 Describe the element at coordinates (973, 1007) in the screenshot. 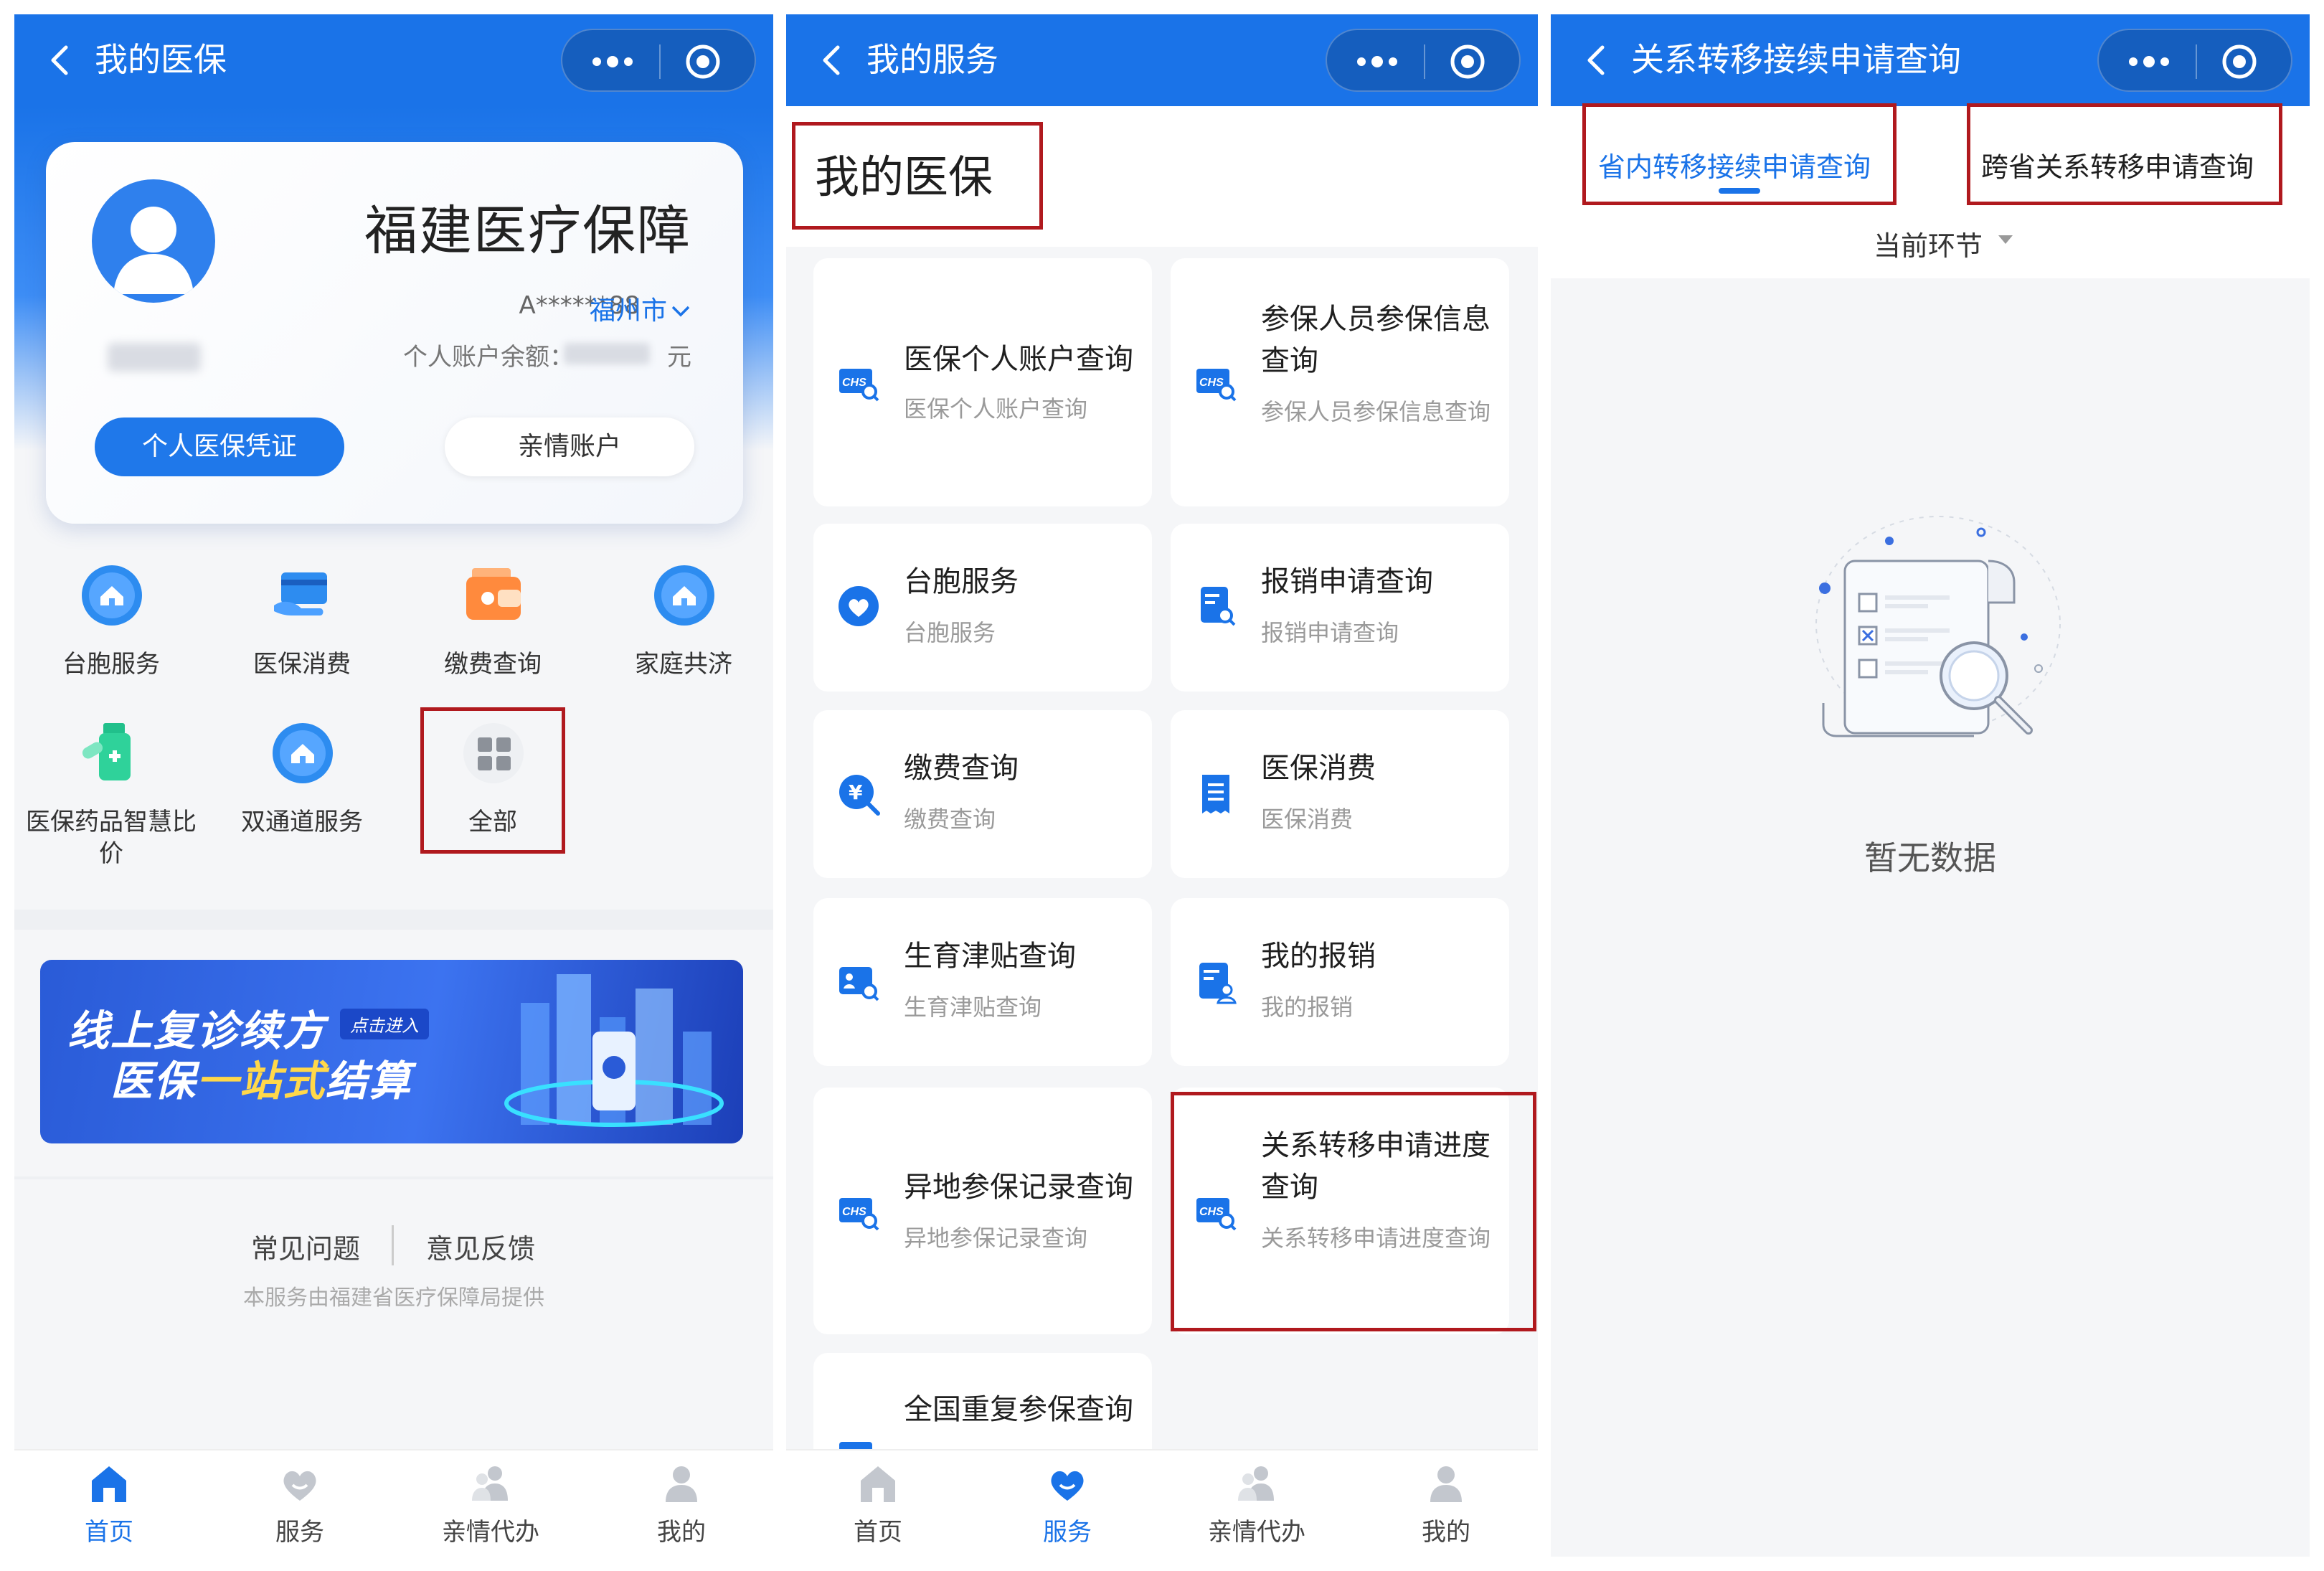

I see `service-subtitle: 生育津贴查询` at that location.